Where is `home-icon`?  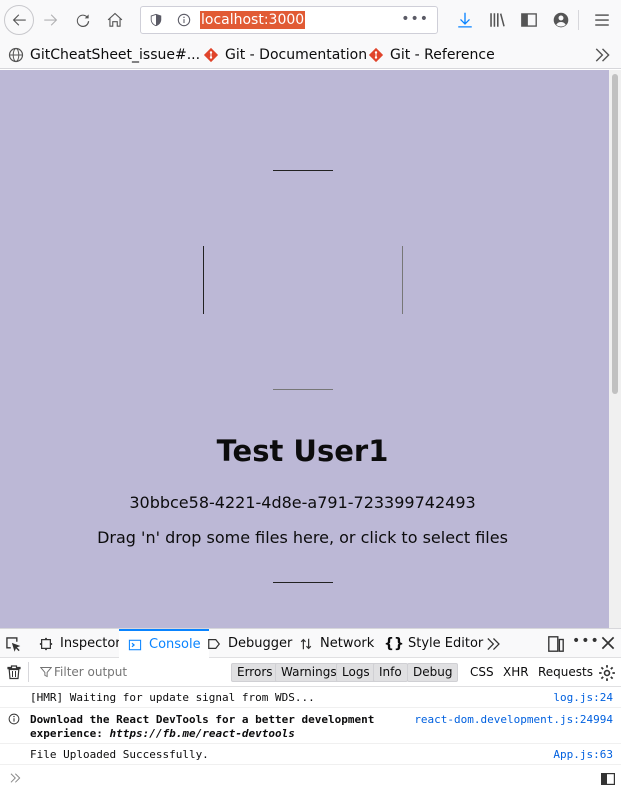 home-icon is located at coordinates (115, 19).